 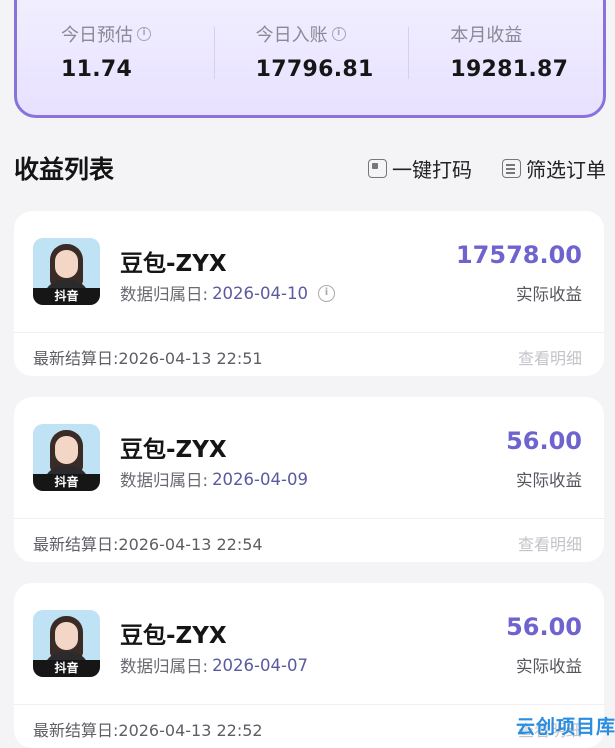 I want to click on filter-orders-button: 筛选订单, so click(x=554, y=168).